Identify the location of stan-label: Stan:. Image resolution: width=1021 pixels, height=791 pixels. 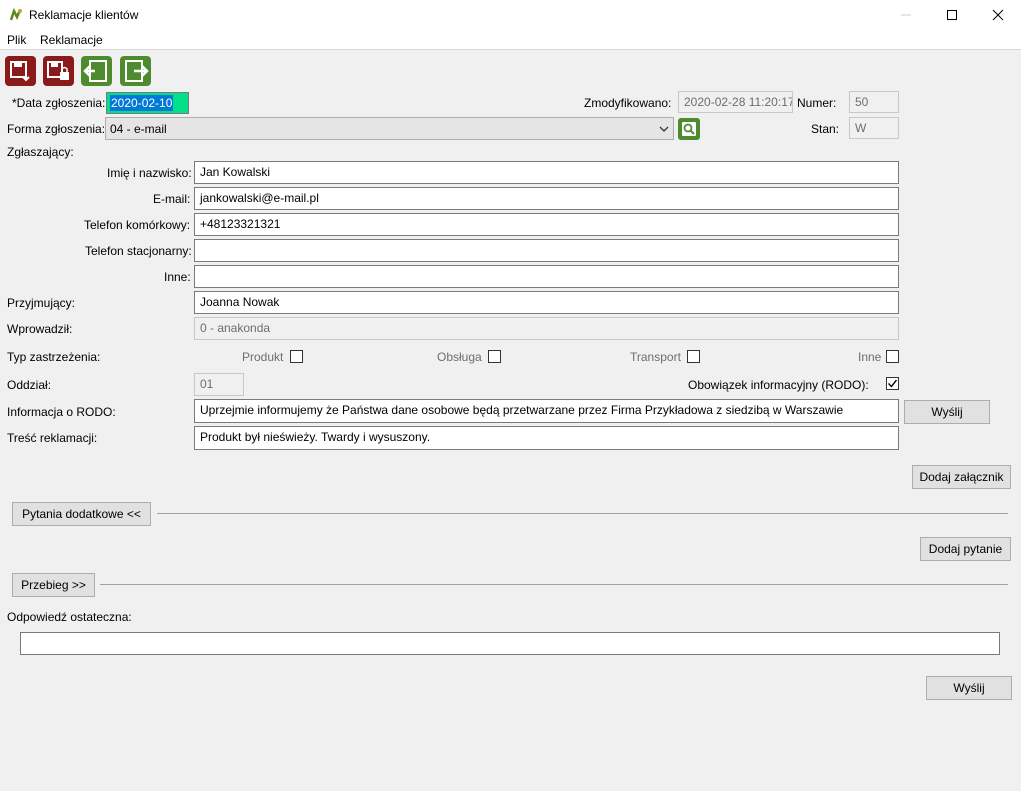
(825, 129).